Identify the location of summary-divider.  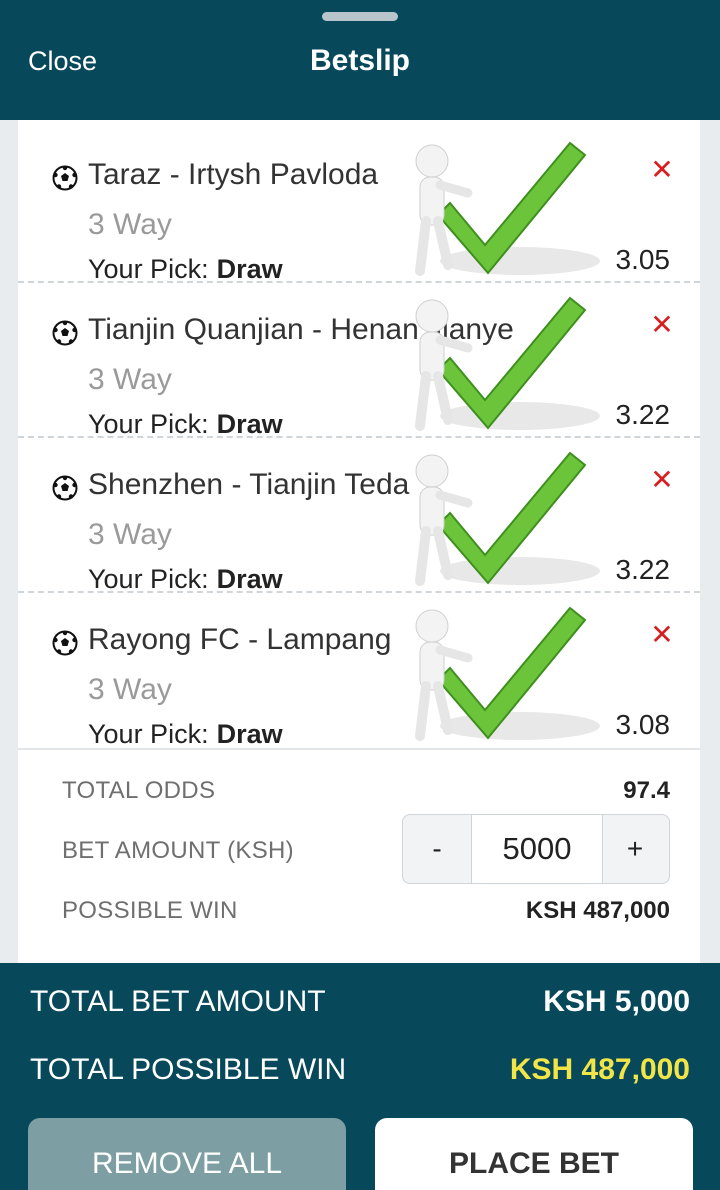
(359, 749).